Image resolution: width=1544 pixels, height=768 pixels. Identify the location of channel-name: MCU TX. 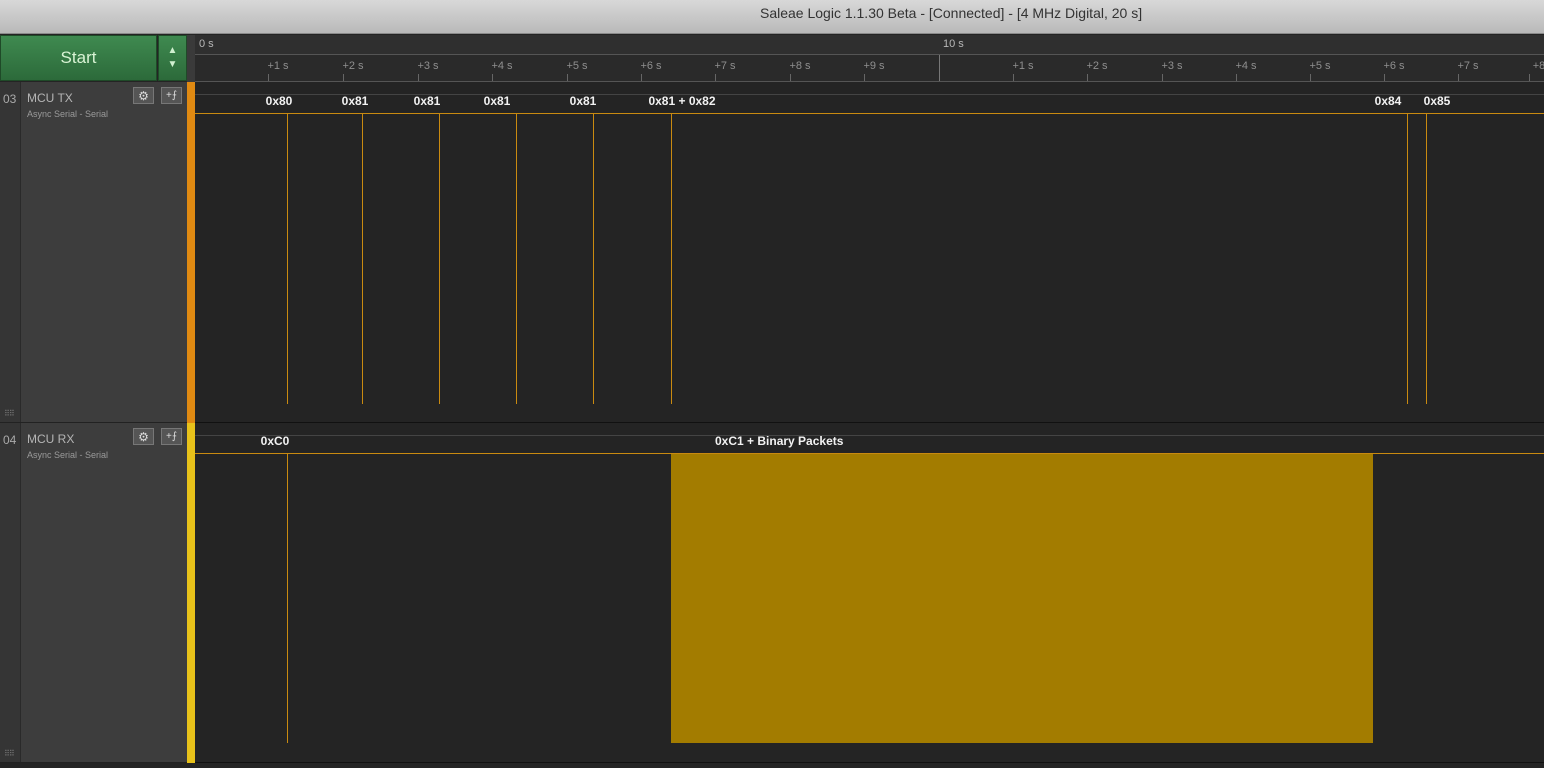
(50, 98).